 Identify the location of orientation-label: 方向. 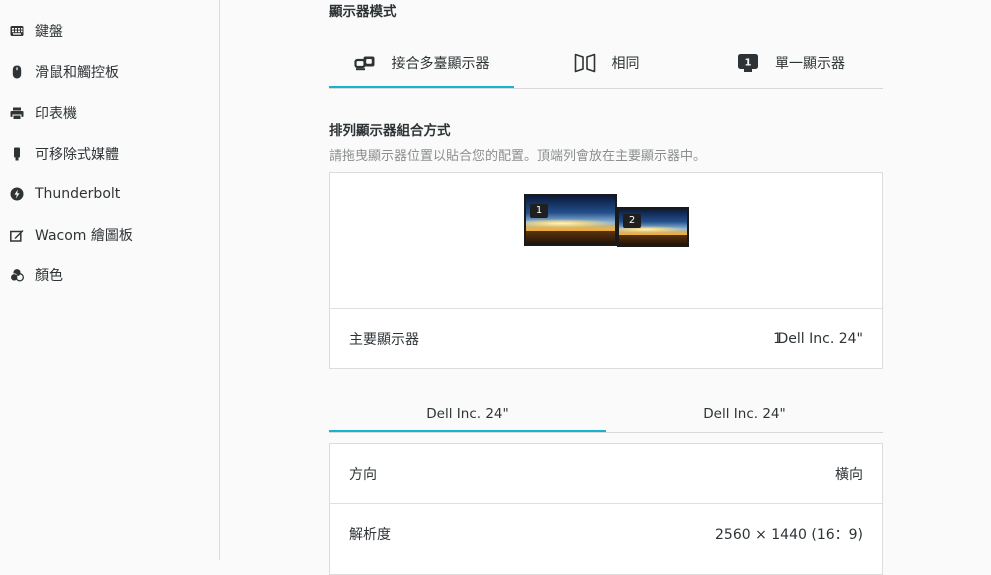
(363, 474).